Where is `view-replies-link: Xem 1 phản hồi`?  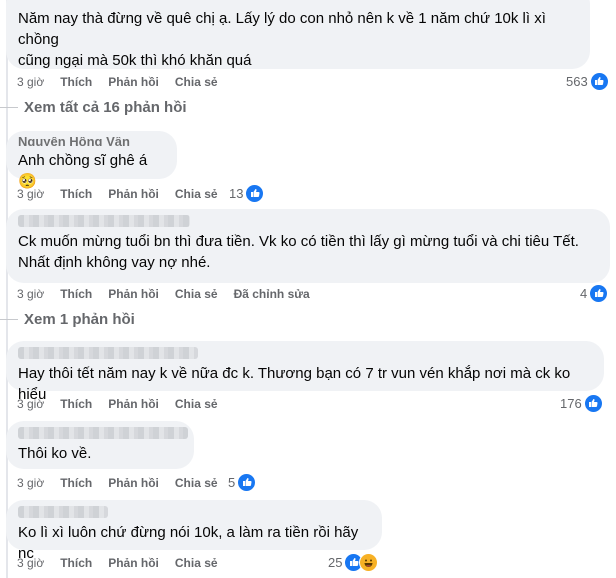
view-replies-link: Xem 1 phản hồi is located at coordinates (67, 319).